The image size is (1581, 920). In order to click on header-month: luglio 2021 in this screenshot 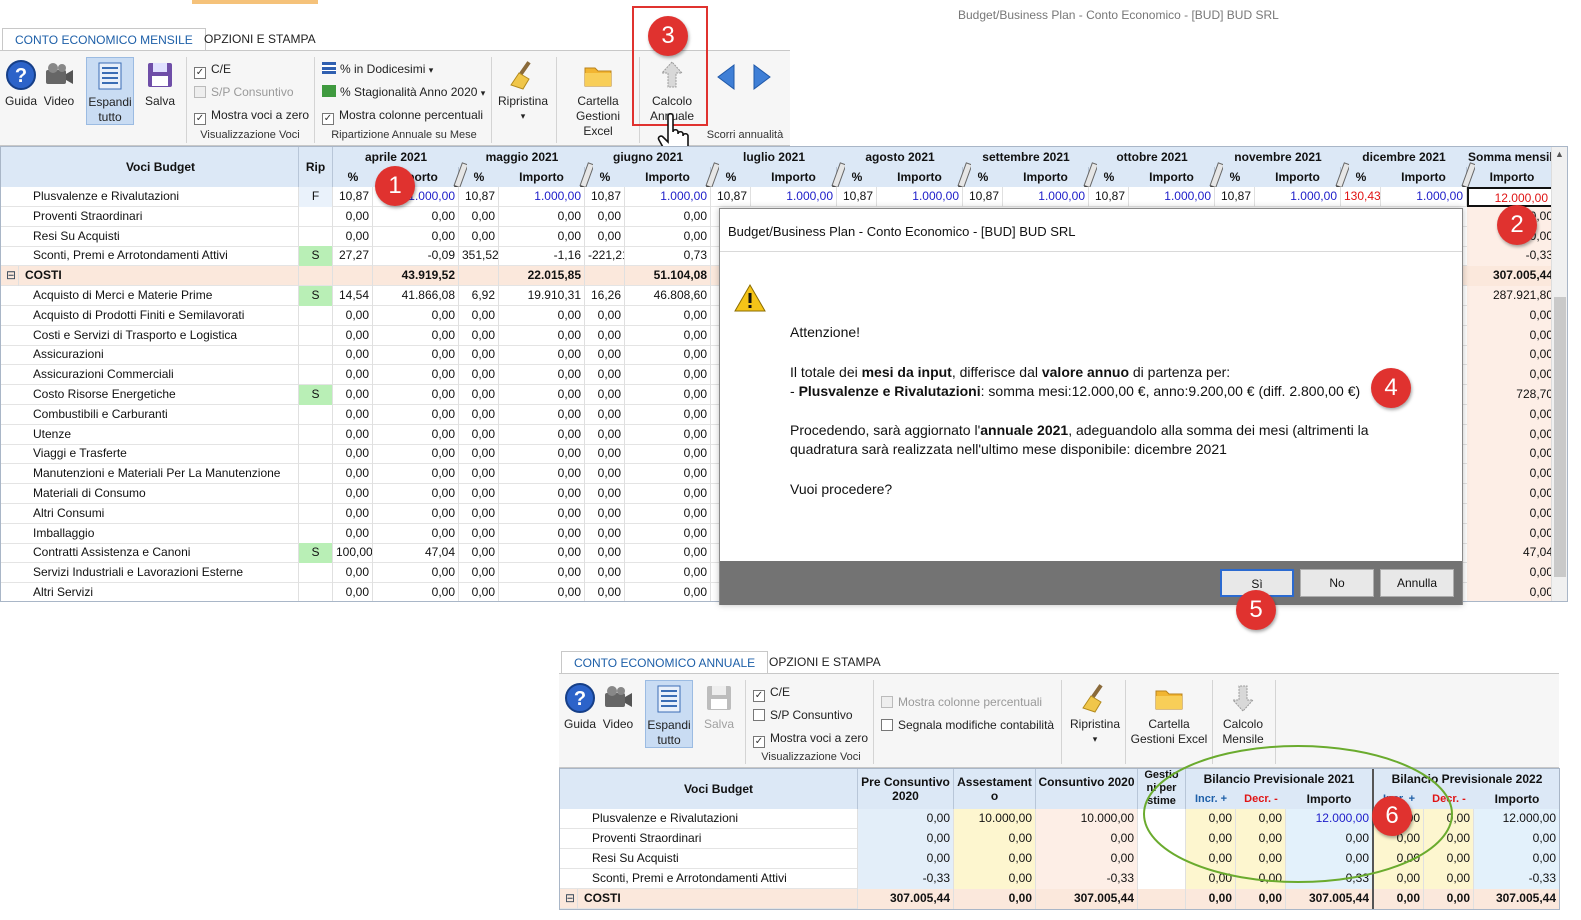, I will do `click(774, 157)`.